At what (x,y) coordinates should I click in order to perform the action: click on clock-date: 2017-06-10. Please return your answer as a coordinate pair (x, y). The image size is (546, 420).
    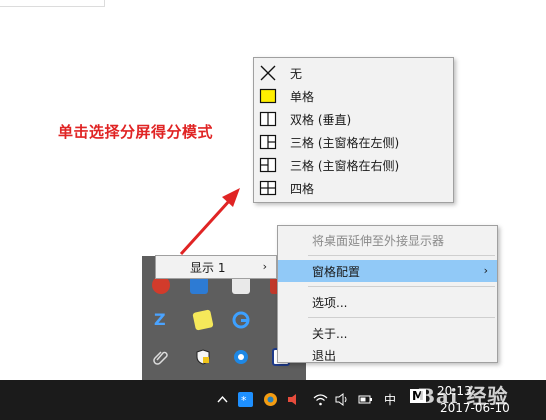
    Looking at the image, I should click on (475, 408).